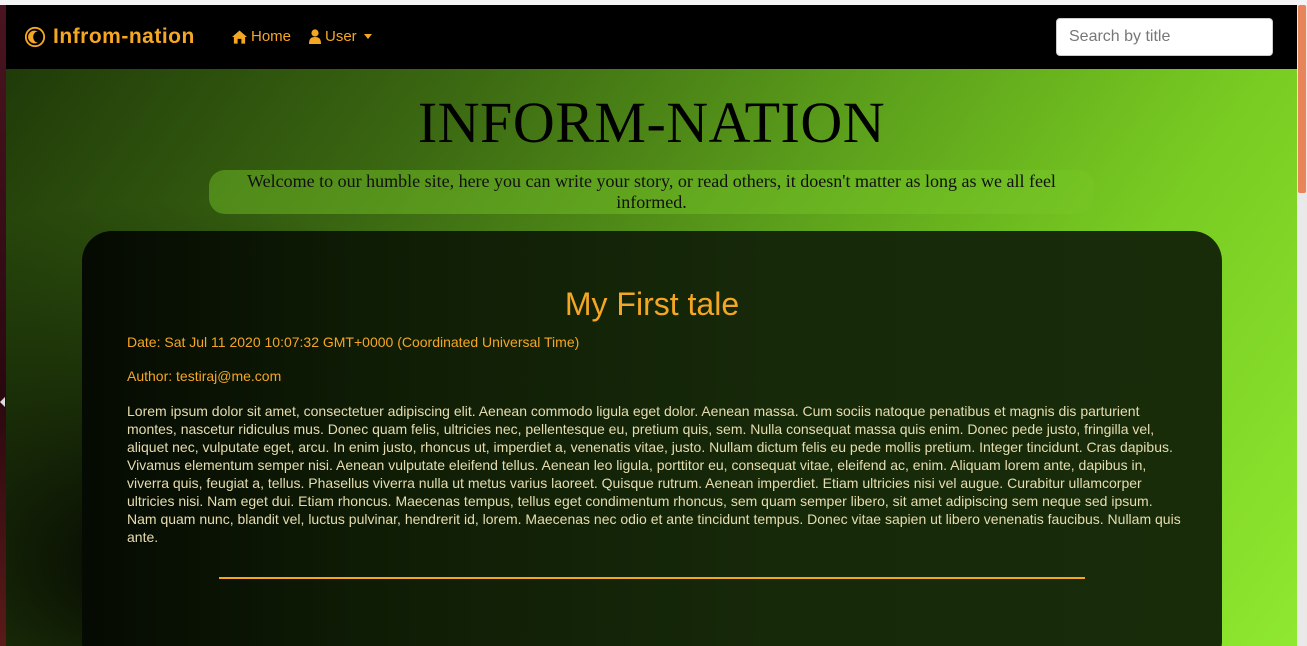 This screenshot has width=1307, height=646. What do you see at coordinates (1302, 99) in the screenshot?
I see `scrollbar-thumb` at bounding box center [1302, 99].